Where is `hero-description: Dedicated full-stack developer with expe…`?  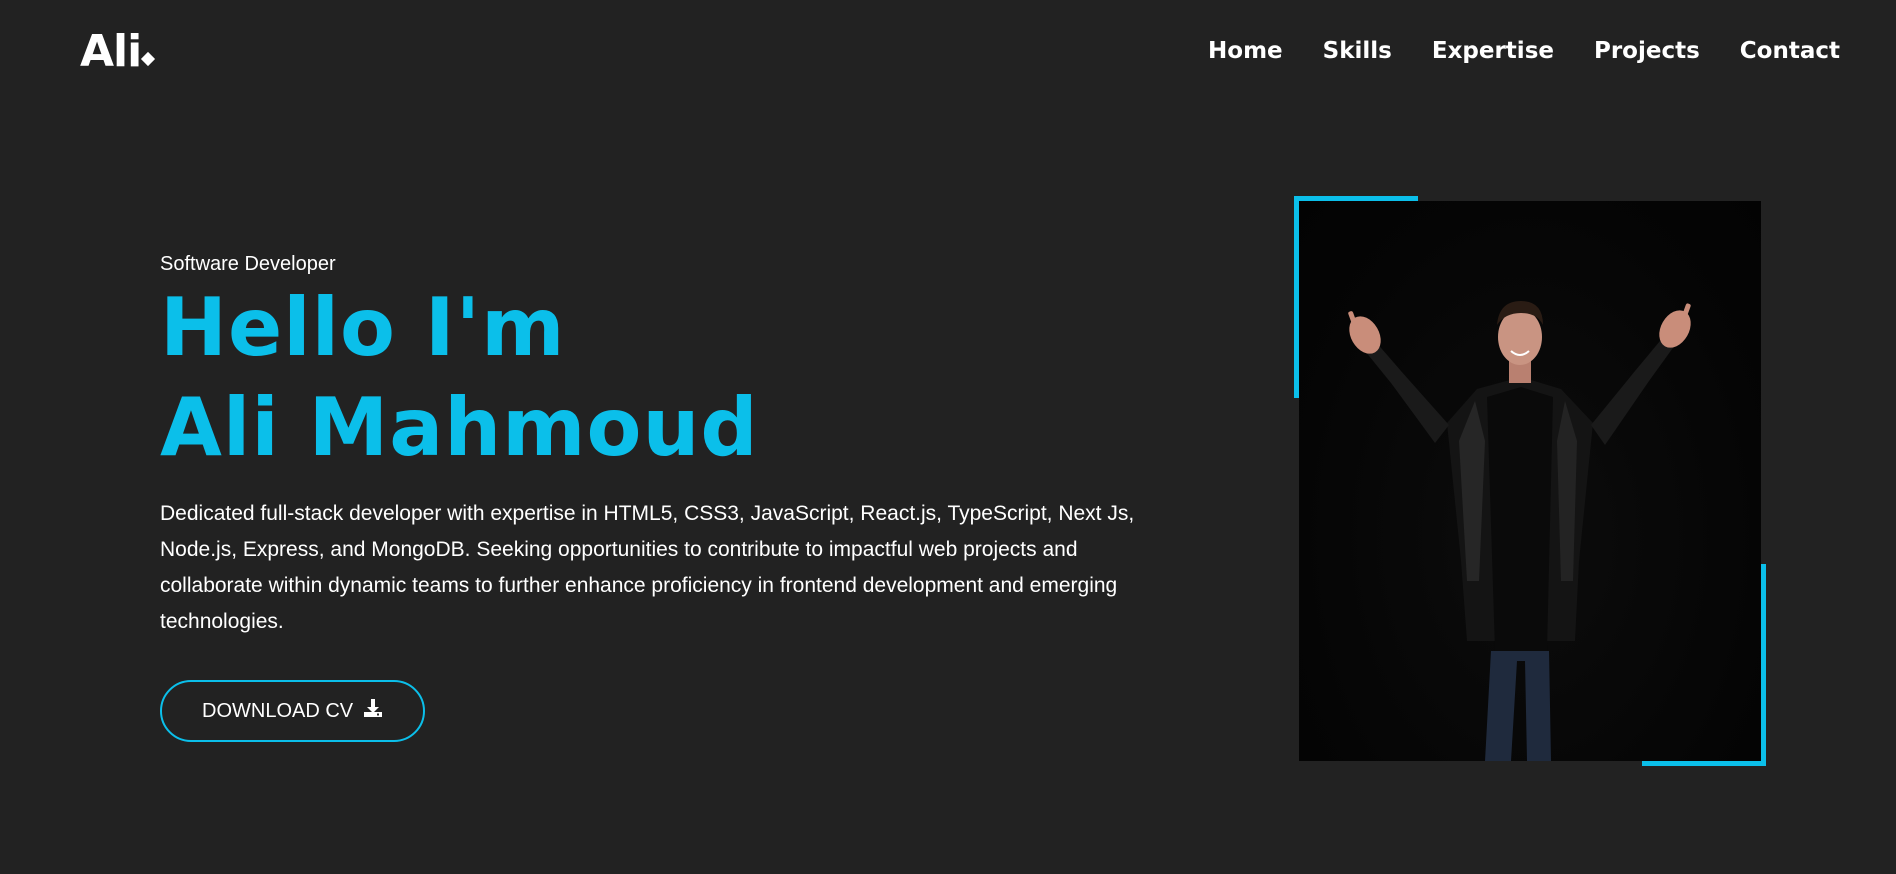 hero-description: Dedicated full-stack developer with expe… is located at coordinates (647, 567).